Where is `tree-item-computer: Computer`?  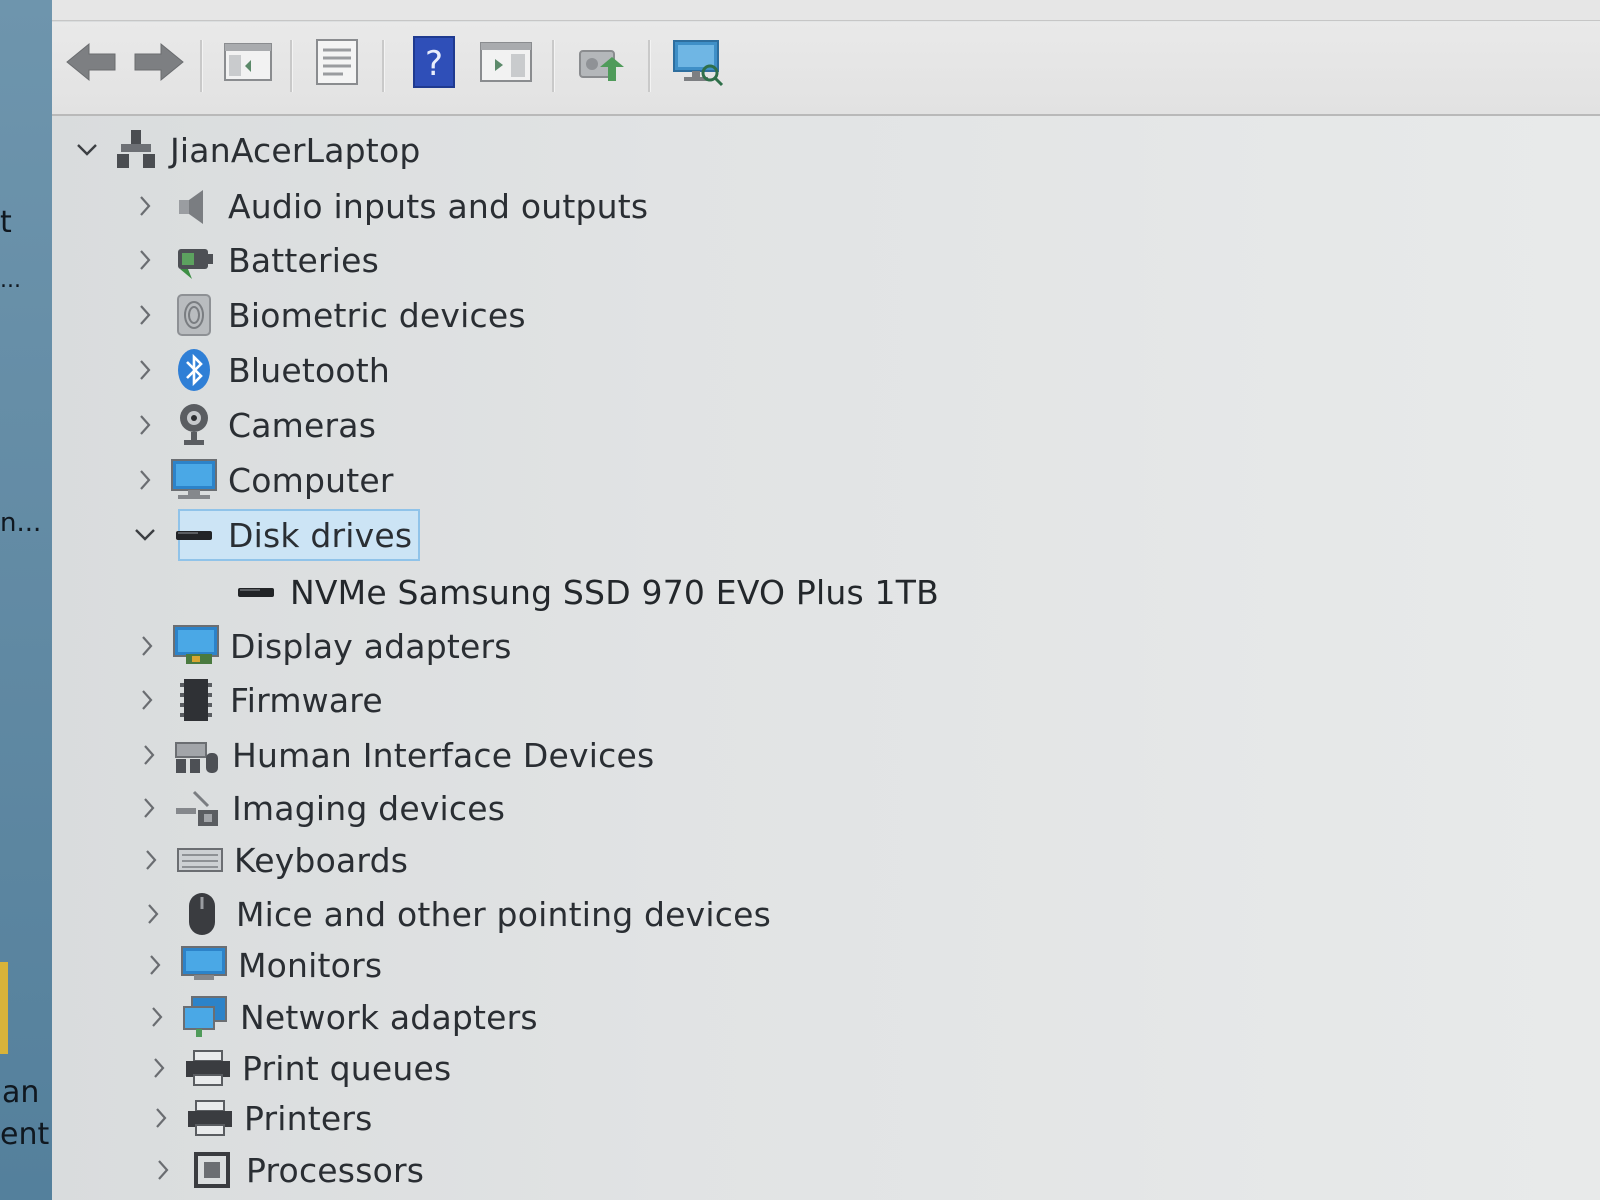 tree-item-computer: Computer is located at coordinates (262, 480).